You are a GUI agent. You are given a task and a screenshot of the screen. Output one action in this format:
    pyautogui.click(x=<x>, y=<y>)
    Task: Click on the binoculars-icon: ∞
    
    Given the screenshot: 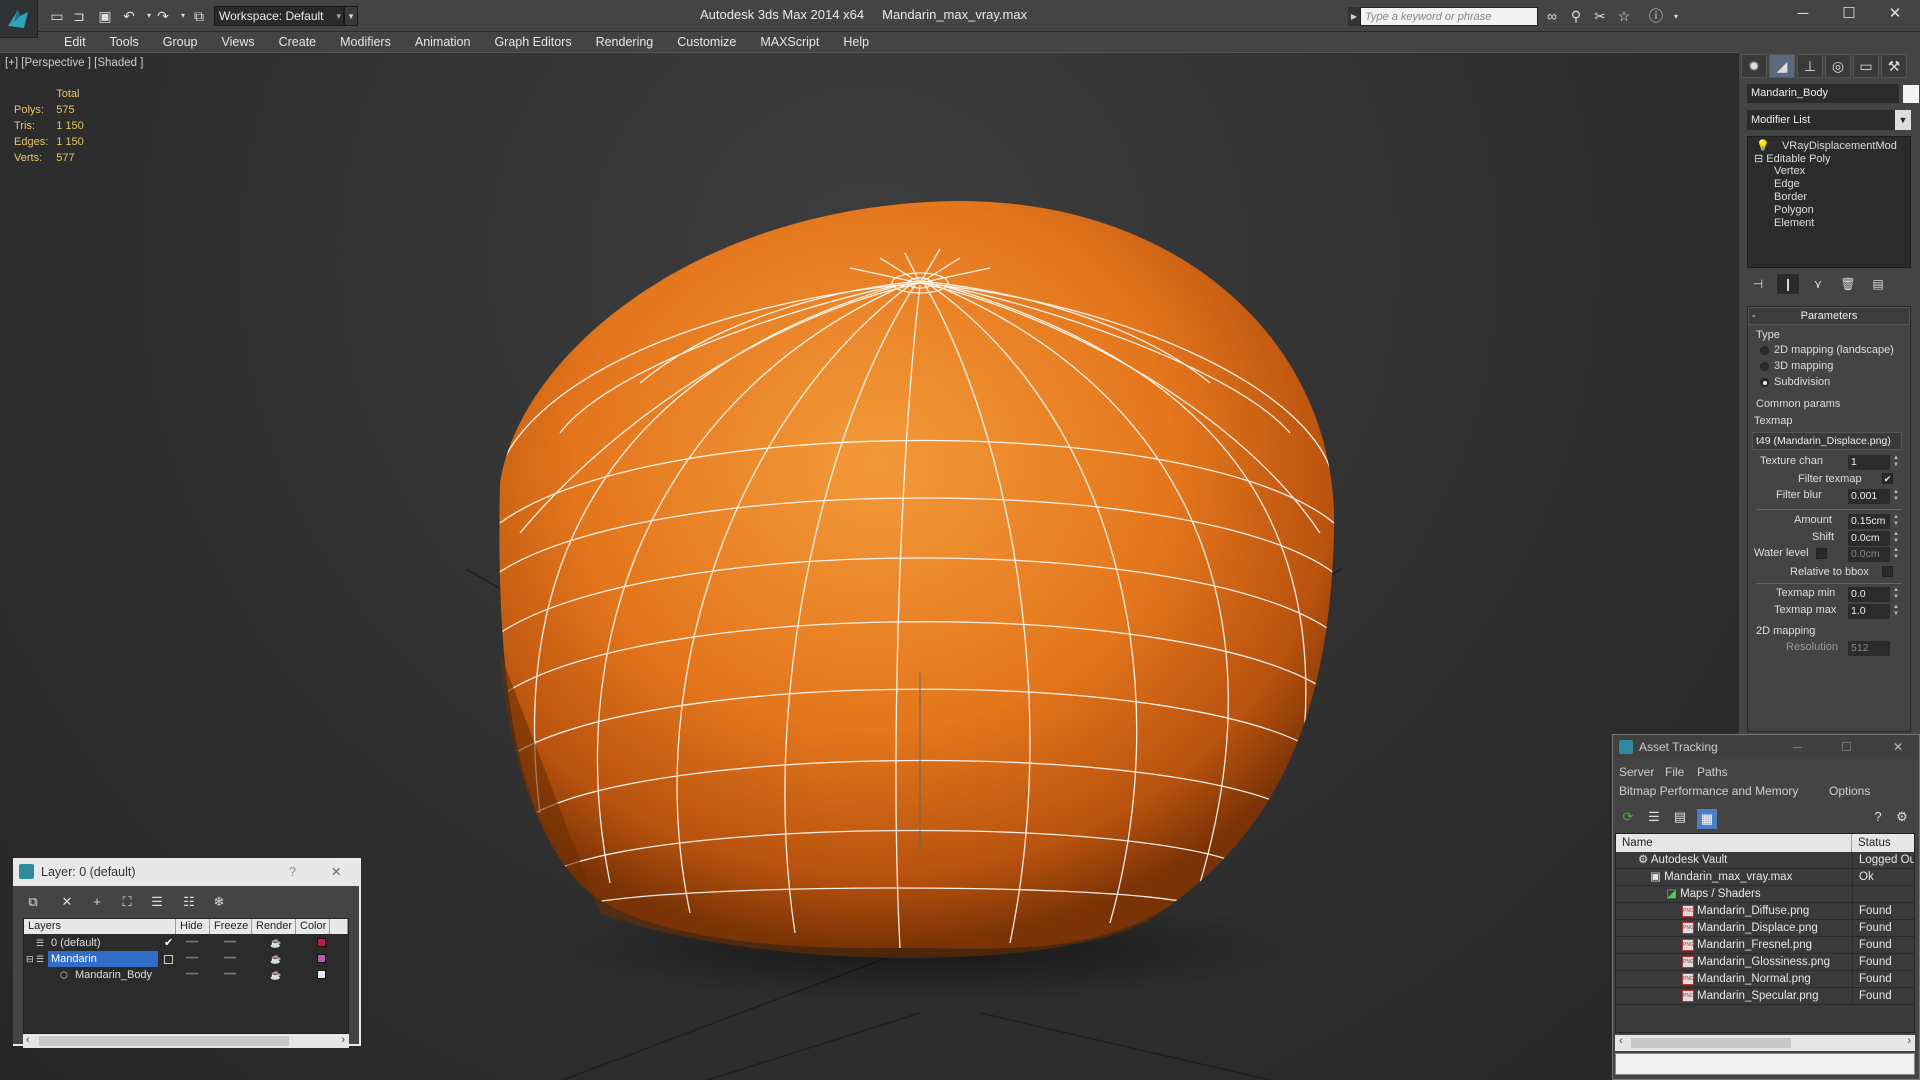 What is the action you would take?
    pyautogui.click(x=1552, y=16)
    